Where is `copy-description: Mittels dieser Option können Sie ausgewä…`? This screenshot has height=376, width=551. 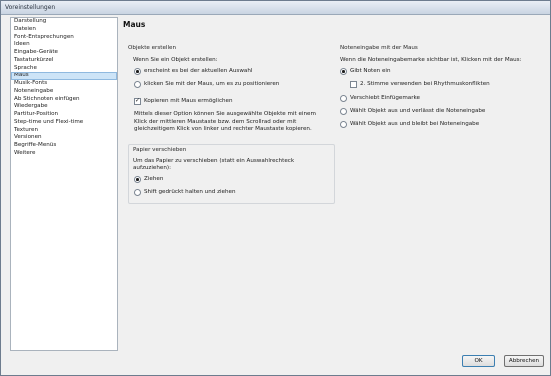
copy-description: Mittels dieser Option können Sie ausgewä… is located at coordinates (225, 122).